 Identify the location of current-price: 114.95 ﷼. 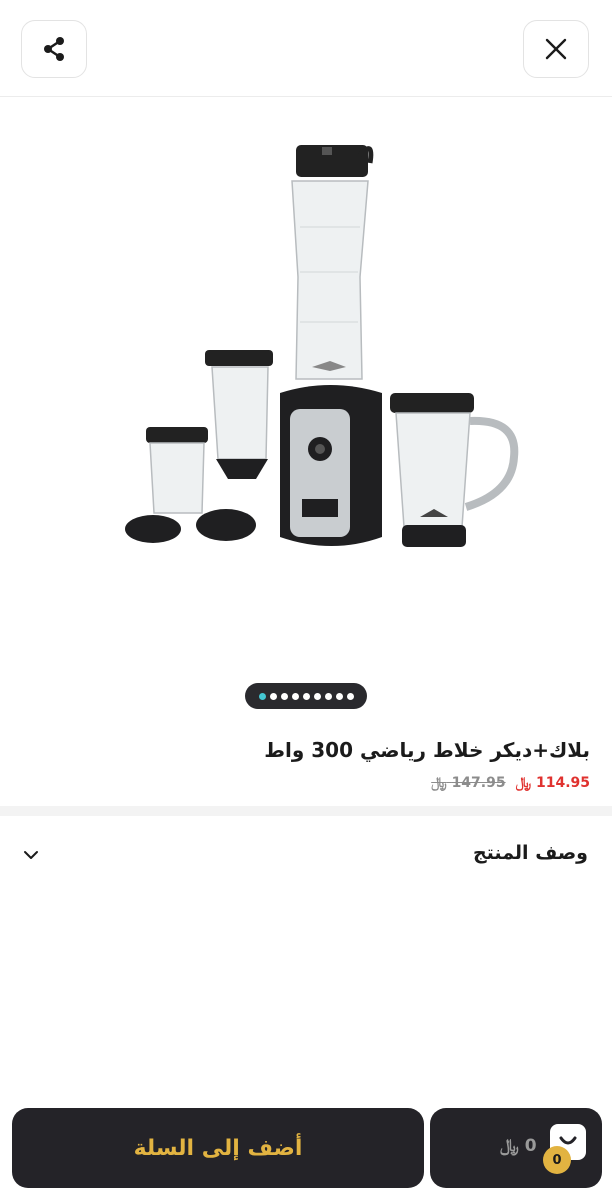
(552, 783).